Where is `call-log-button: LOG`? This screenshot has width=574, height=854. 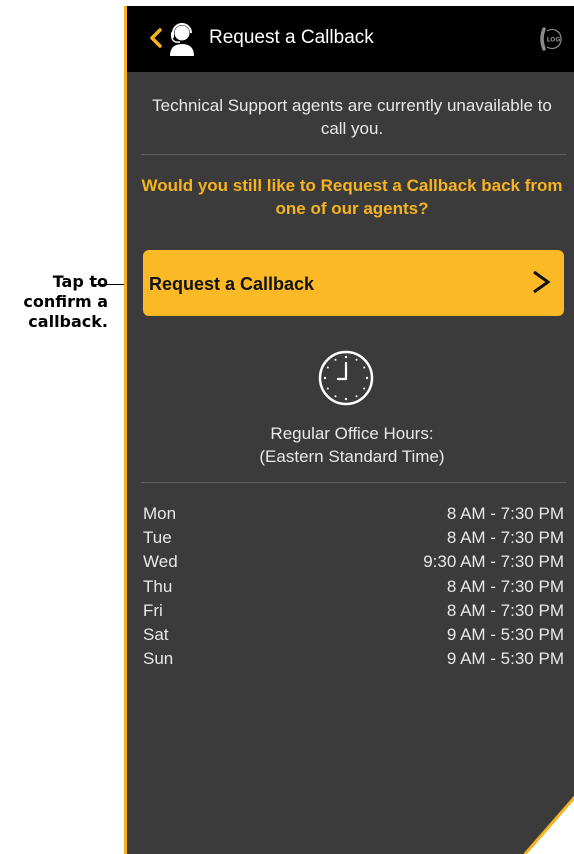 call-log-button: LOG is located at coordinates (551, 39).